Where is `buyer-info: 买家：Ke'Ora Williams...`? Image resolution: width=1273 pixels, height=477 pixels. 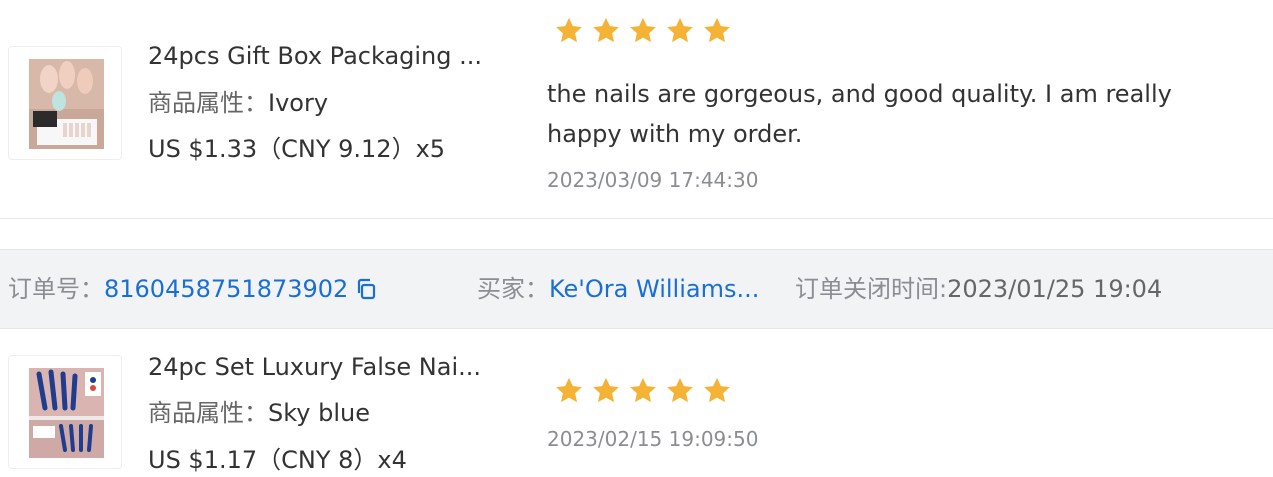 buyer-info: 买家：Ke'Ora Williams... is located at coordinates (618, 289).